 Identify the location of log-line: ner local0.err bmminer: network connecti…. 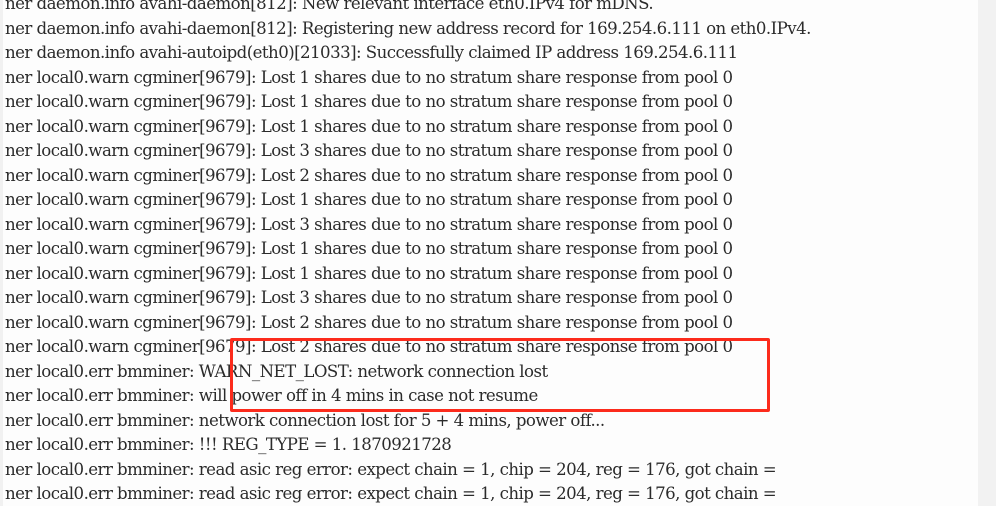
(305, 420).